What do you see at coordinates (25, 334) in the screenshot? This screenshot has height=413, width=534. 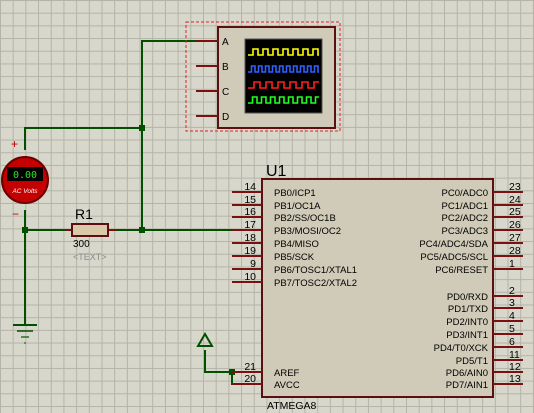 I see `ground-symbol` at bounding box center [25, 334].